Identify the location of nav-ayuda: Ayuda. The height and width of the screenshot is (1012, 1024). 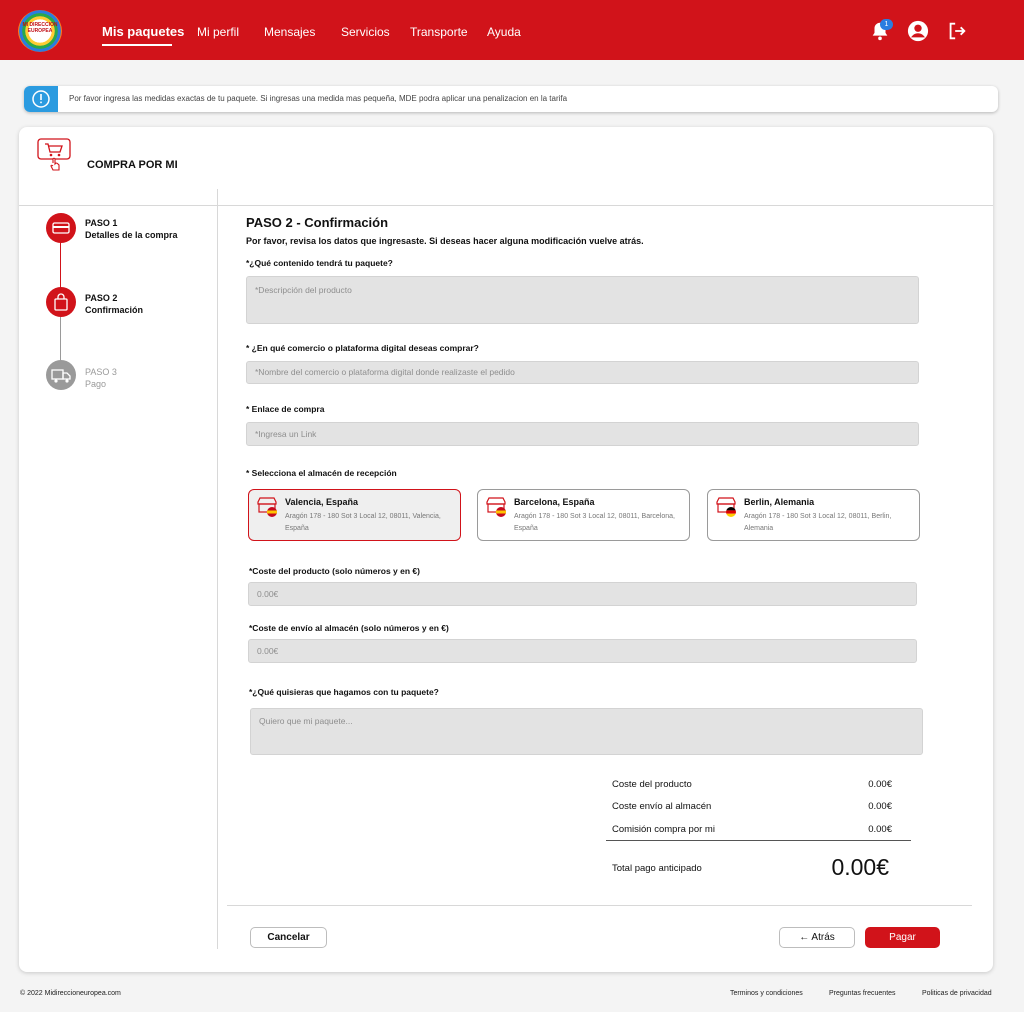
(504, 30).